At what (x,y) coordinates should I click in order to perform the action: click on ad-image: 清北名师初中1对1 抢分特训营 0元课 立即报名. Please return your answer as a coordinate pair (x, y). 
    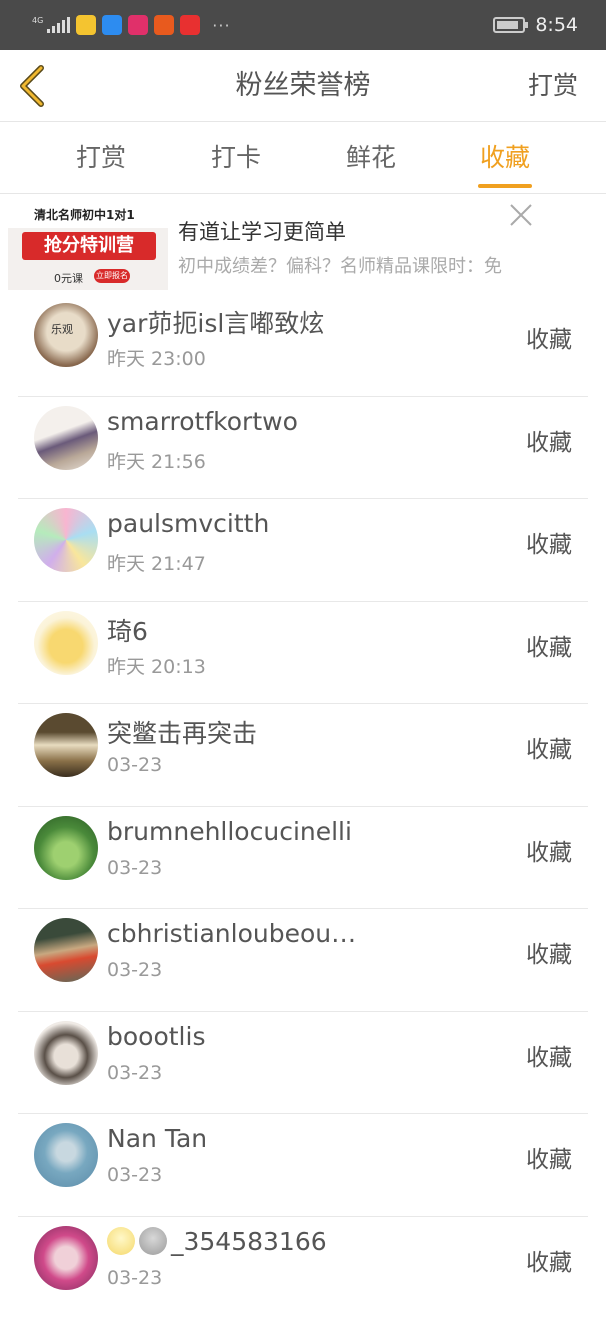
    Looking at the image, I should click on (88, 246).